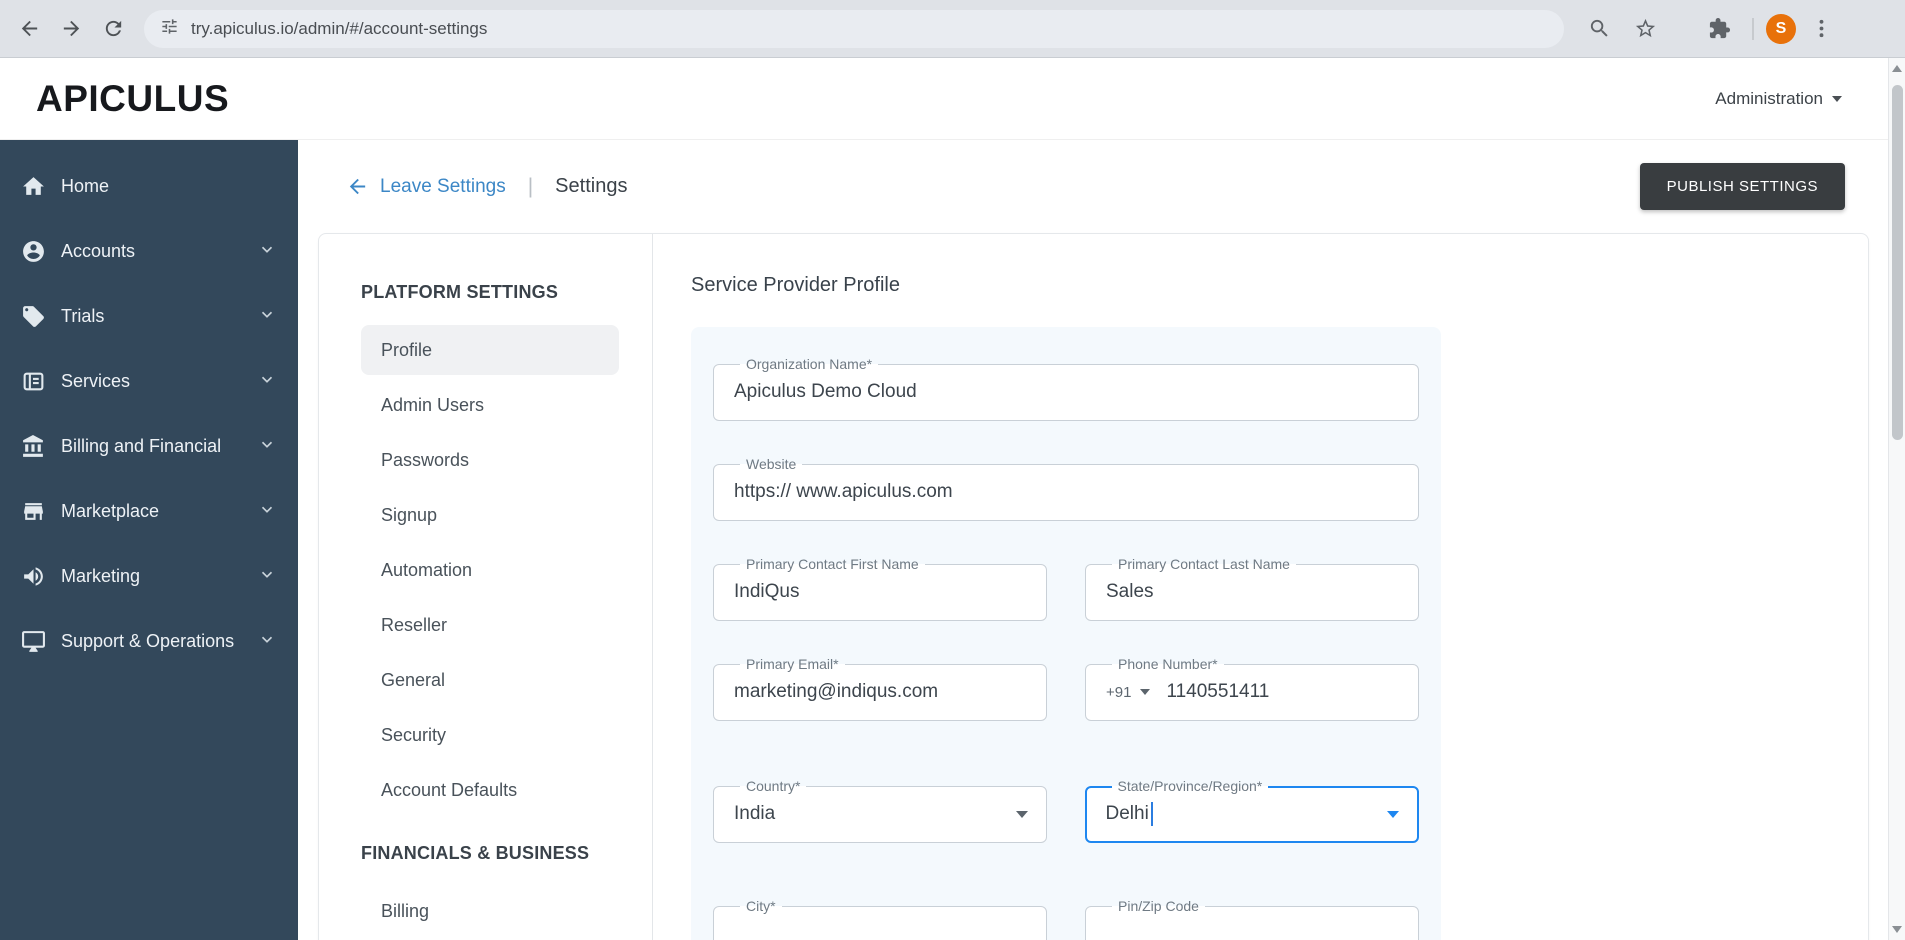  Describe the element at coordinates (490, 790) in the screenshot. I see `settings-nav-item-account-defaults: Account Defaults` at that location.